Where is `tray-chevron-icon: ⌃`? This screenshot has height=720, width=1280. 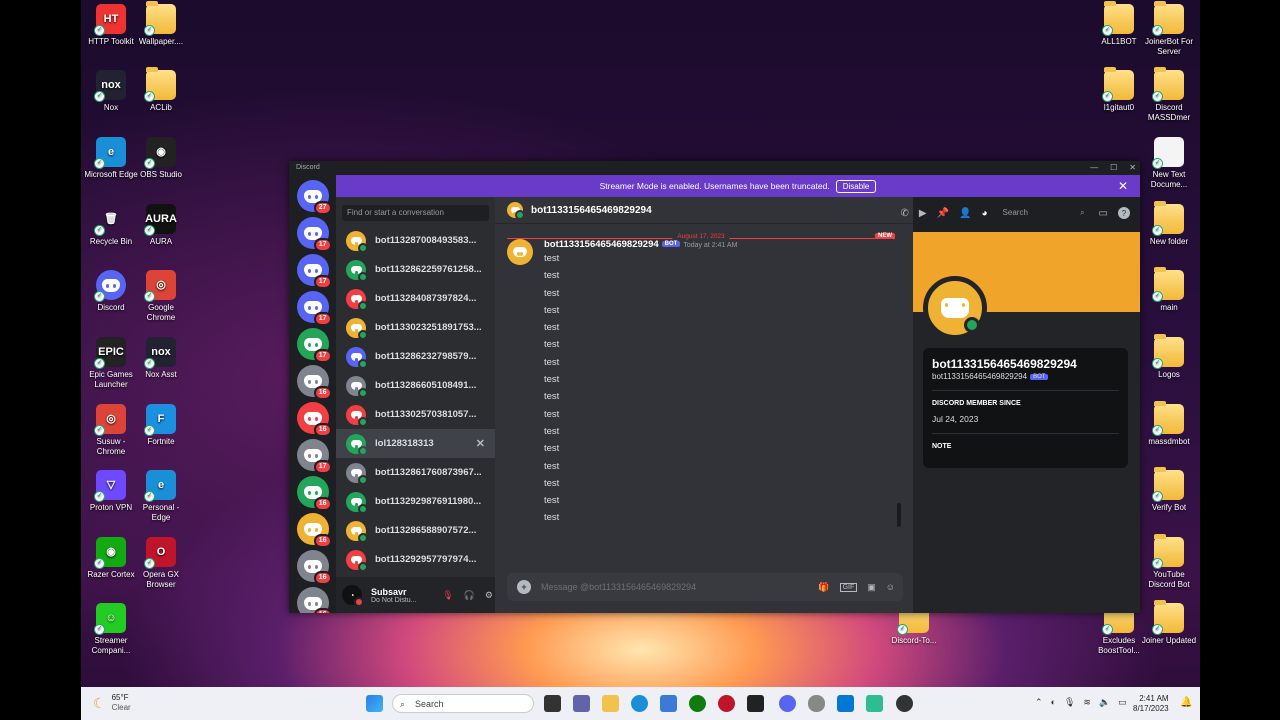 tray-chevron-icon: ⌃ is located at coordinates (1039, 702).